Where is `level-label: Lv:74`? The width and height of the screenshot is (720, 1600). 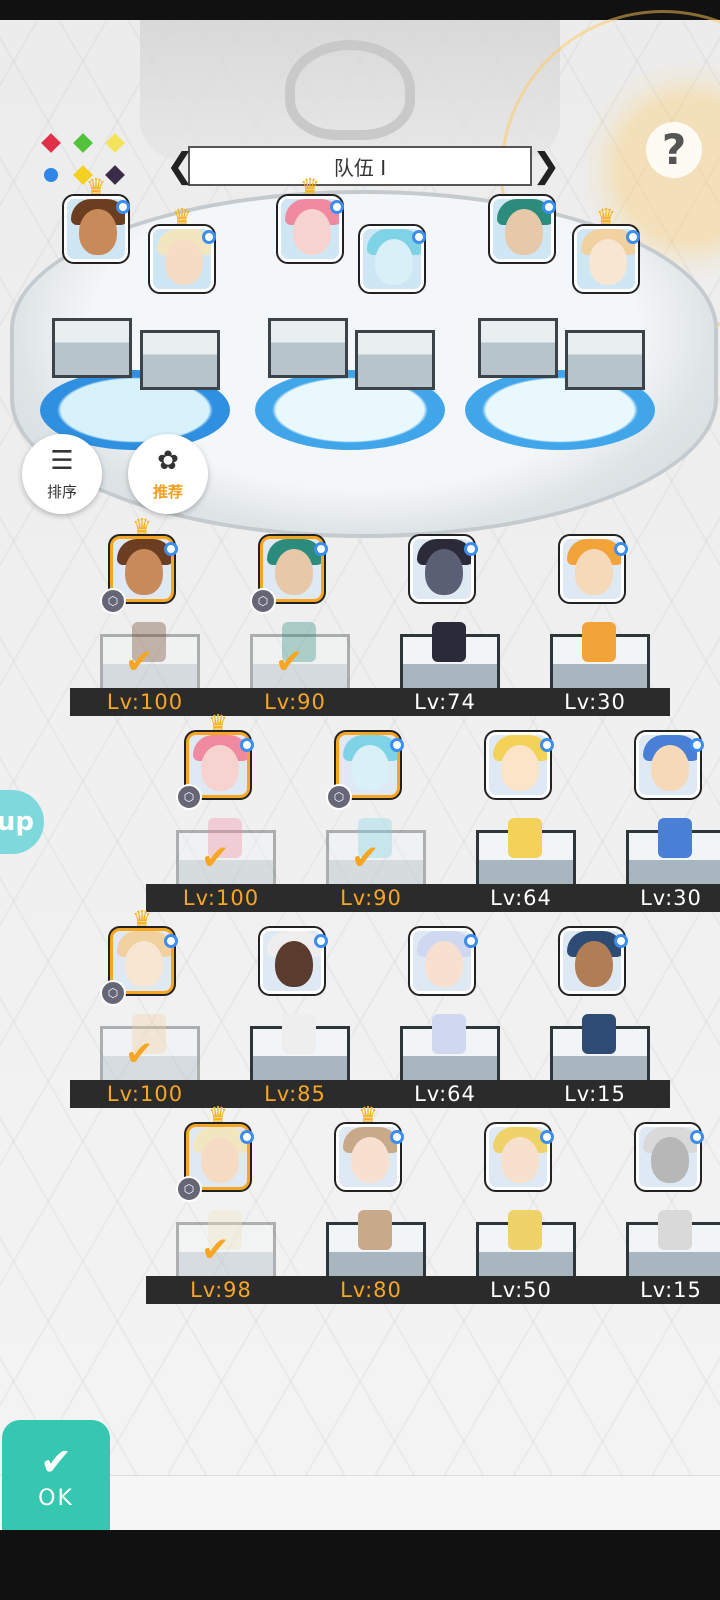
level-label: Lv:74 is located at coordinates (445, 702).